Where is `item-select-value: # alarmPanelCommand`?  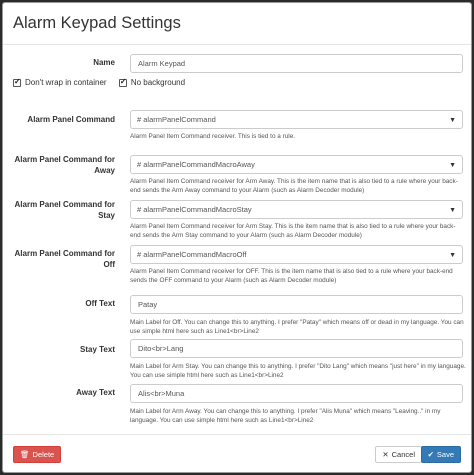
item-select-value: # alarmPanelCommand is located at coordinates (176, 119).